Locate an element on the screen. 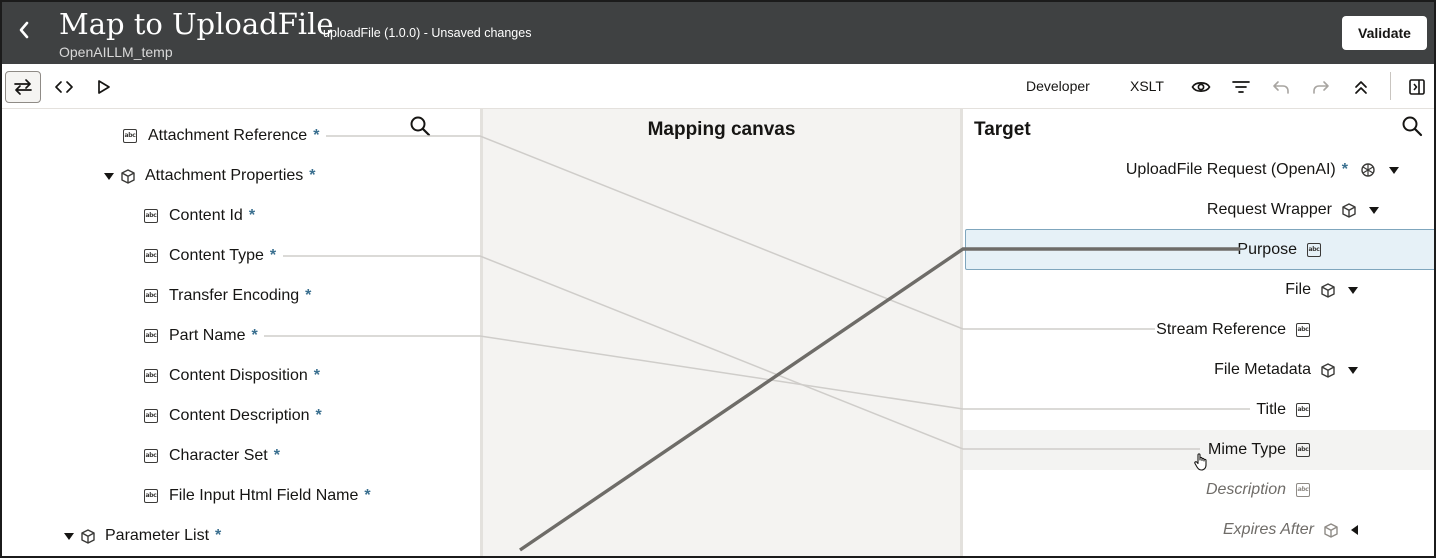  target-node-stream-reference: Stream Reference abc is located at coordinates (1233, 330).